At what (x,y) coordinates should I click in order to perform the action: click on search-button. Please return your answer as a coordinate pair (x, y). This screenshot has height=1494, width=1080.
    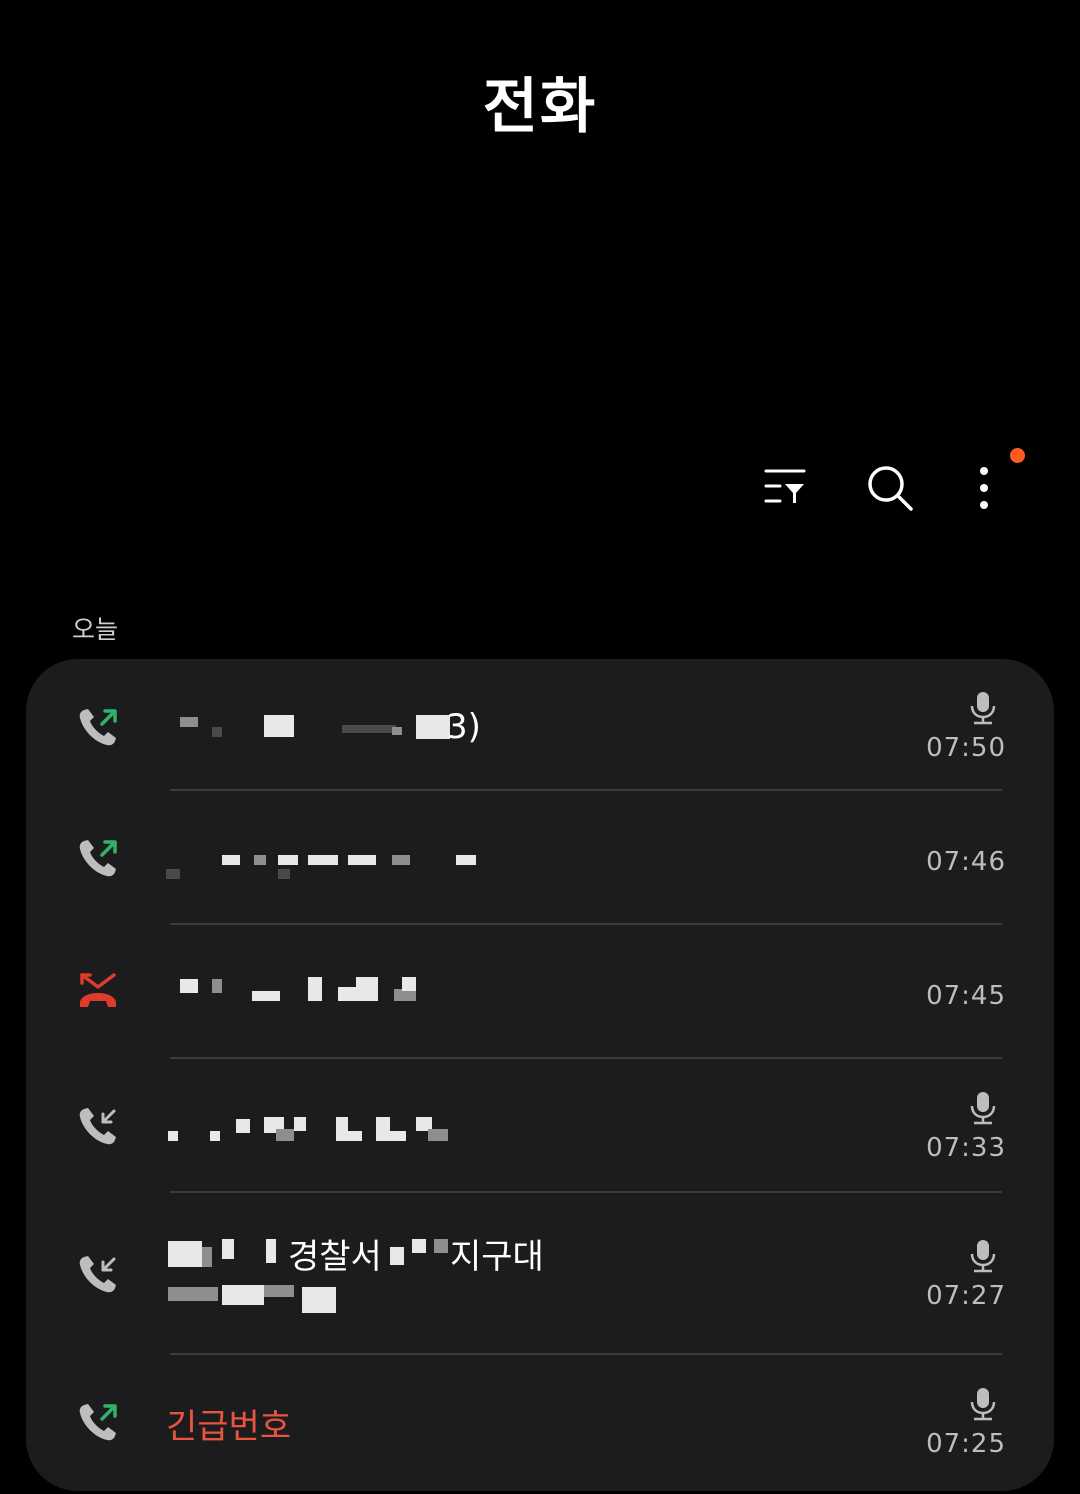
    Looking at the image, I should click on (890, 488).